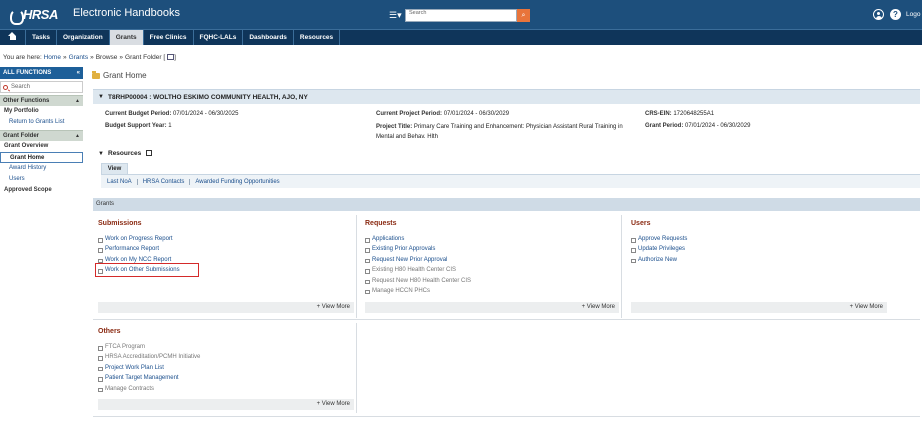 Image resolution: width=922 pixels, height=423 pixels. What do you see at coordinates (26, 146) in the screenshot?
I see `sidebar-item-grant-overview: Grant Overview` at bounding box center [26, 146].